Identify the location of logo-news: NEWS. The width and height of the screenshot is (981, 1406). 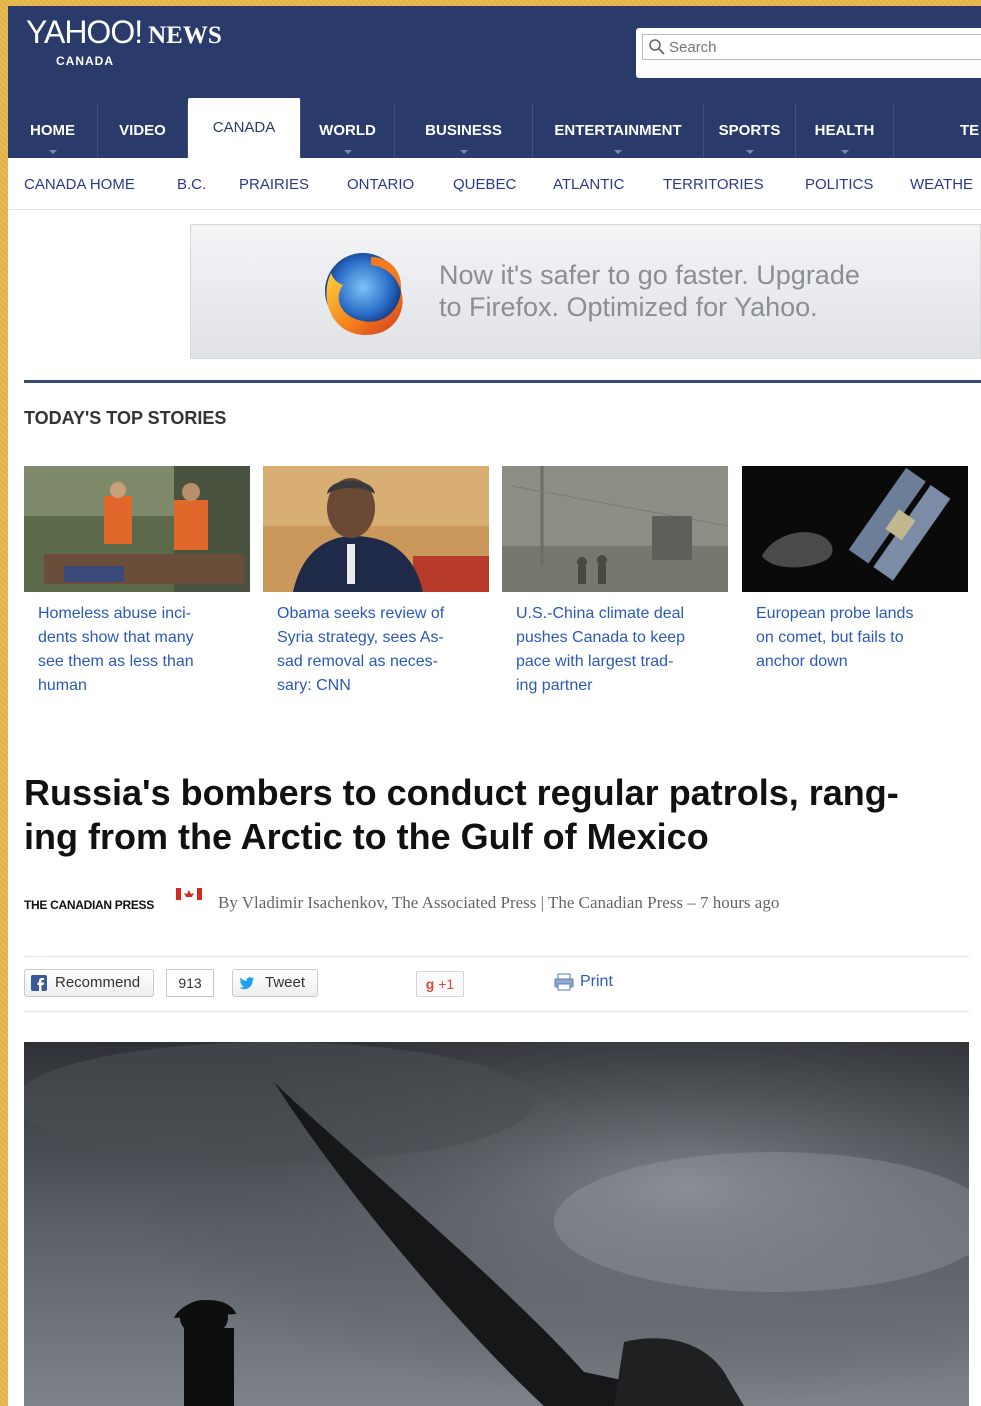
(185, 35).